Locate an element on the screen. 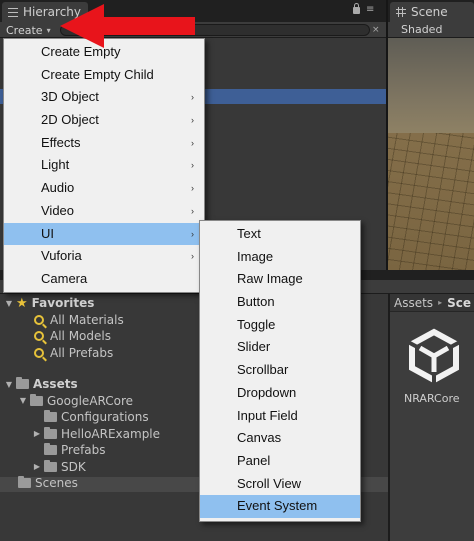 The image size is (474, 541). menu-item-label: UI is located at coordinates (47, 233).